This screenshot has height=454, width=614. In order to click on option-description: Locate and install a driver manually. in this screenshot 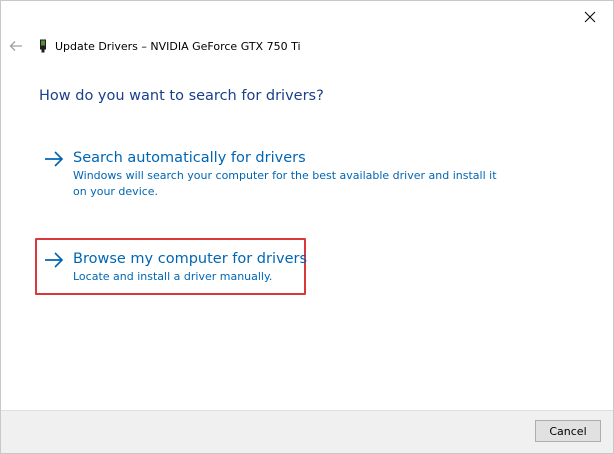, I will do `click(173, 276)`.